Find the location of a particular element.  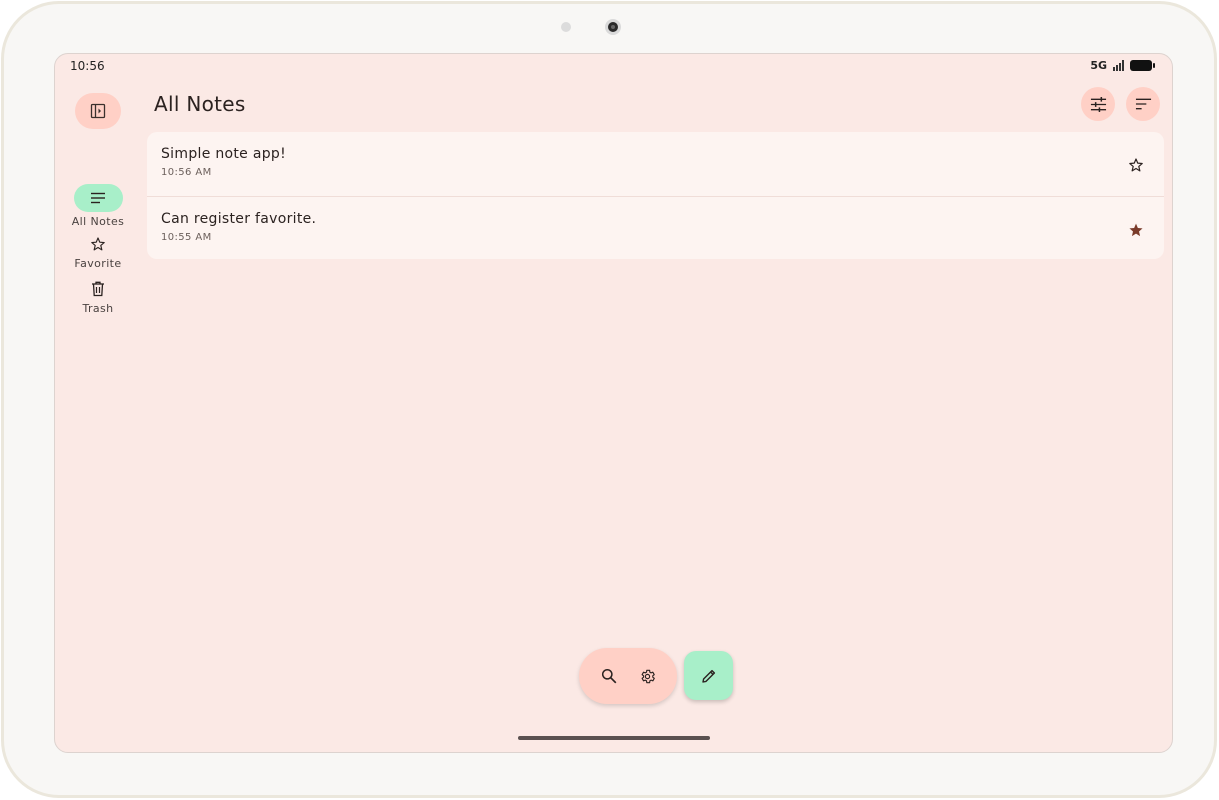

gear-icon is located at coordinates (648, 676).